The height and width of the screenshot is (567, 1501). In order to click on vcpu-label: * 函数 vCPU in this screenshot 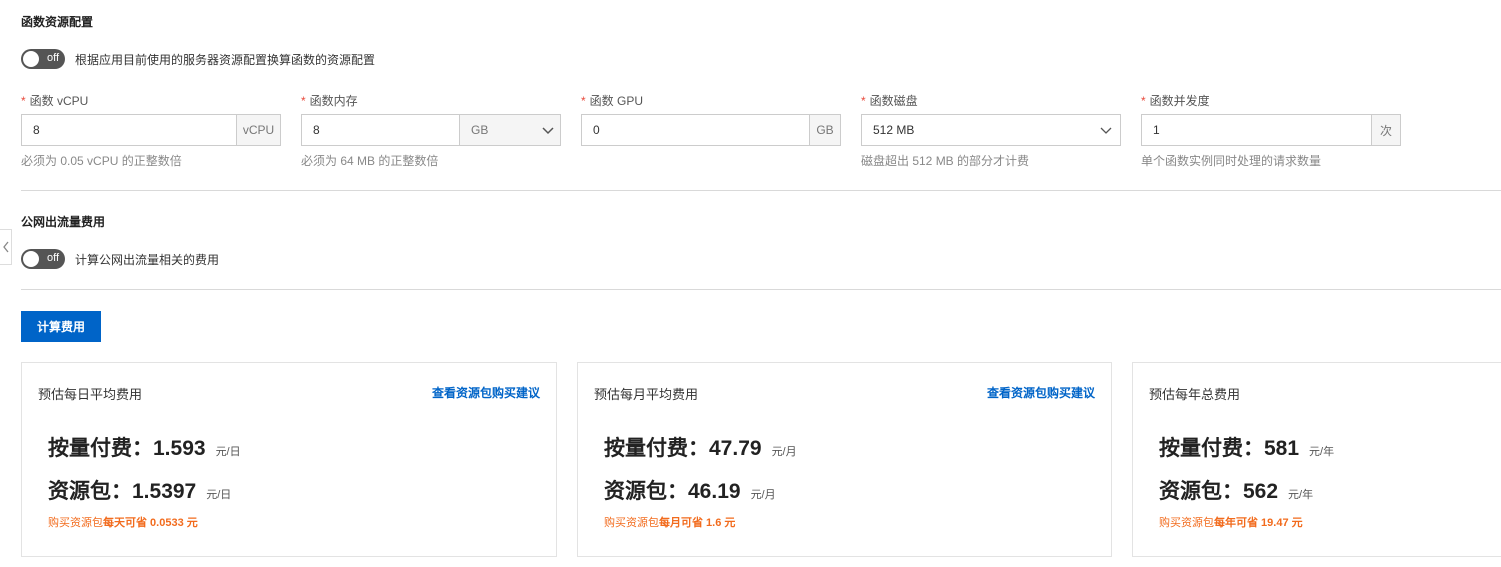, I will do `click(55, 101)`.